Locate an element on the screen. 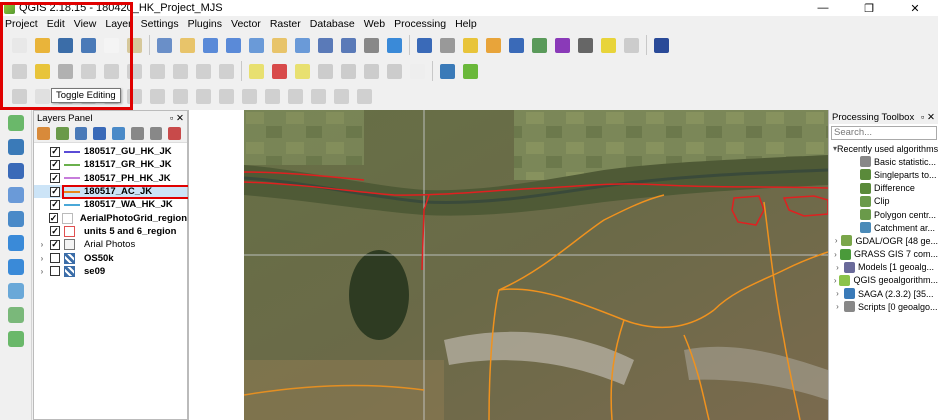 The width and height of the screenshot is (938, 420). layer-item: ✓ 181517_GR_HK_JK is located at coordinates (110, 164).